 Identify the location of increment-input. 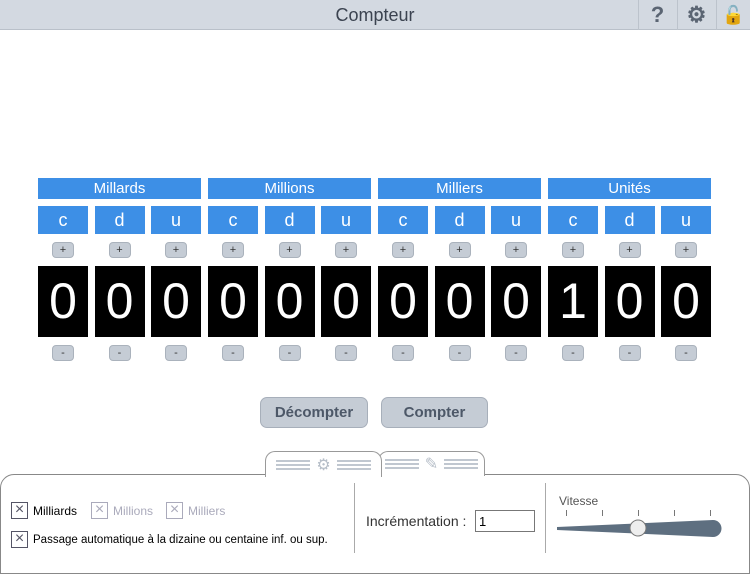
(505, 521).